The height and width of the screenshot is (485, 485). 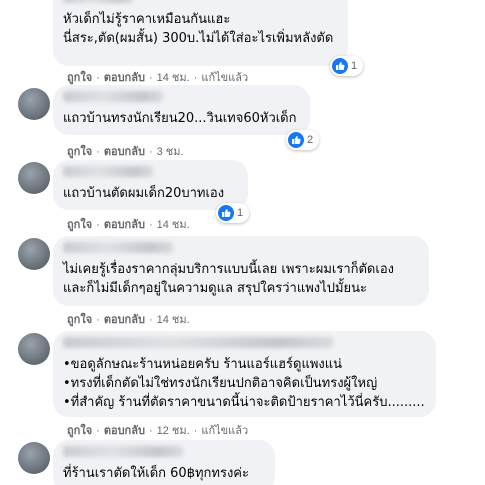 I want to click on timestamp: 12 ชม., so click(x=173, y=431).